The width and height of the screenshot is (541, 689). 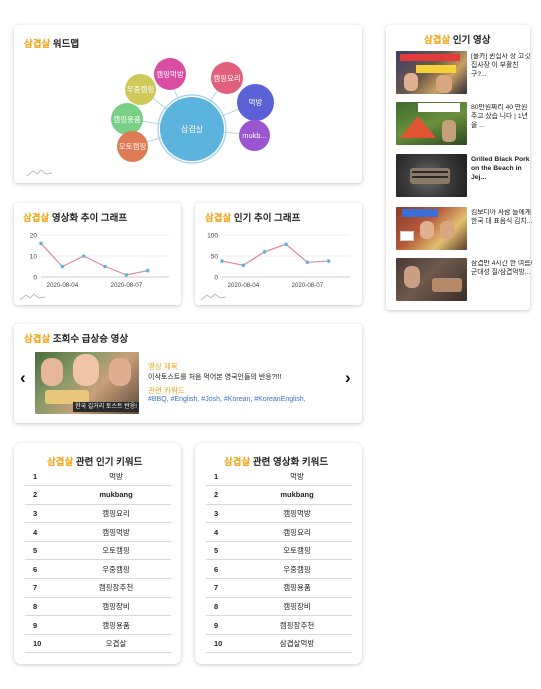 What do you see at coordinates (222, 261) in the screenshot?
I see `popular-trend-data-point` at bounding box center [222, 261].